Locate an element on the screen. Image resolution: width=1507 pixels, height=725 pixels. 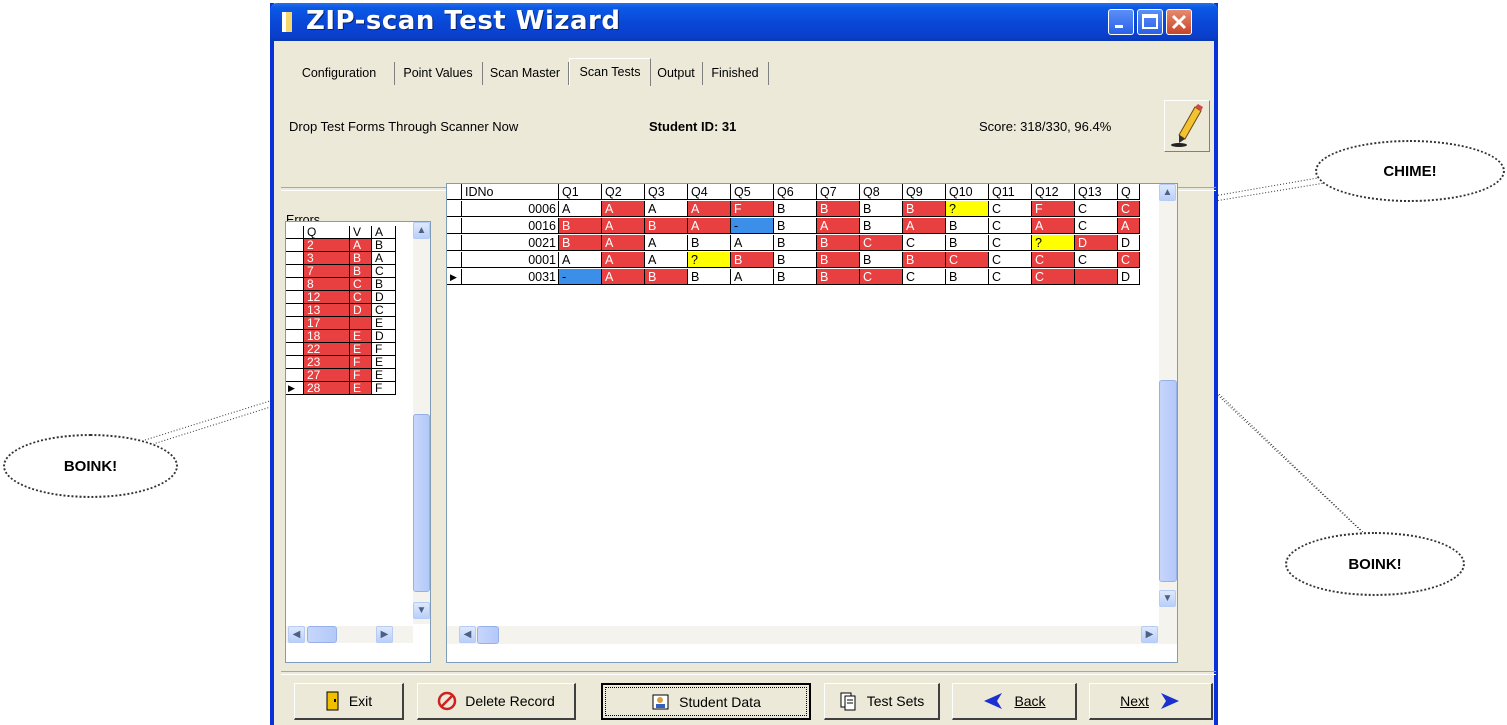
edit-button is located at coordinates (1187, 126).